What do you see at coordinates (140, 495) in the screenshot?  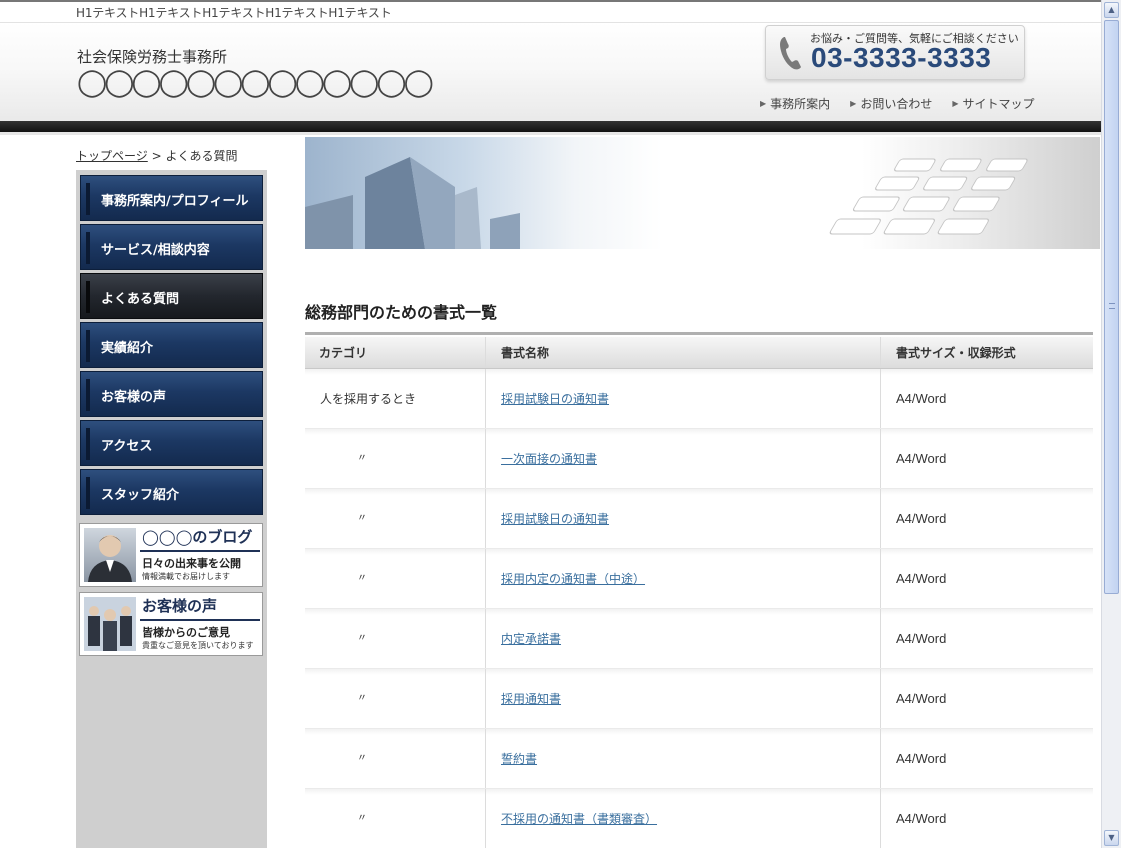 I see `sidebar-item-label: スタッフ紹介` at bounding box center [140, 495].